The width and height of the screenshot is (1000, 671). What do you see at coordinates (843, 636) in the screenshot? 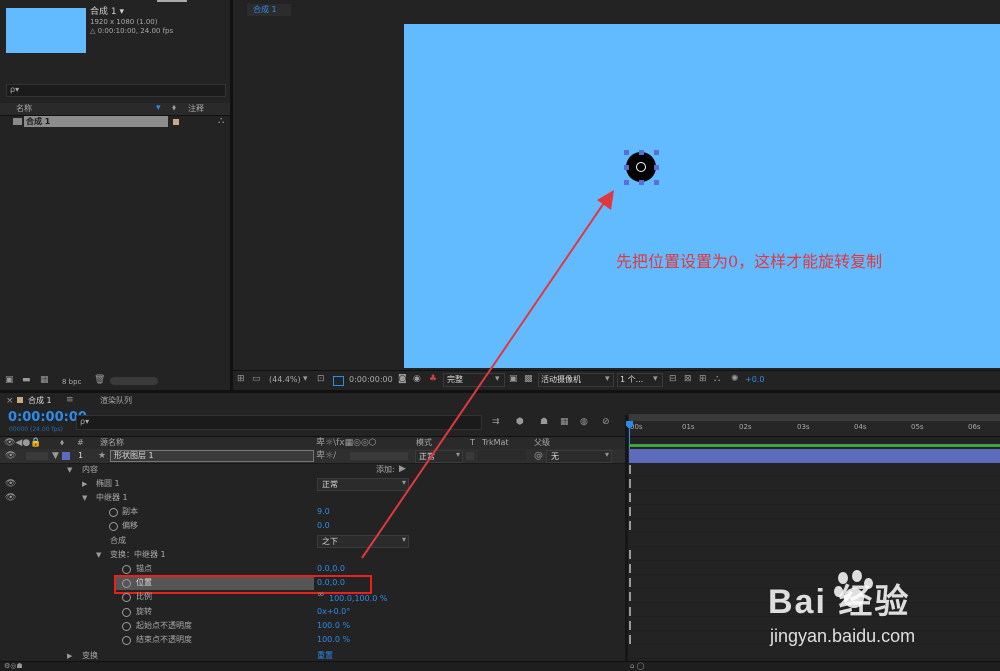
I see `baidu-url: jingyan.baidu.com` at bounding box center [843, 636].